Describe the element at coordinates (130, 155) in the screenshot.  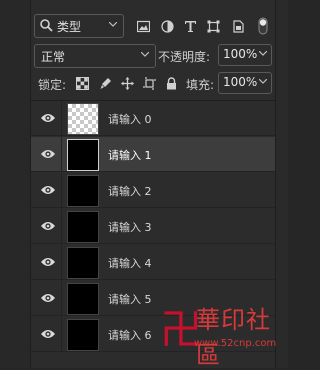
I see `layer-name: 请输入 1` at that location.